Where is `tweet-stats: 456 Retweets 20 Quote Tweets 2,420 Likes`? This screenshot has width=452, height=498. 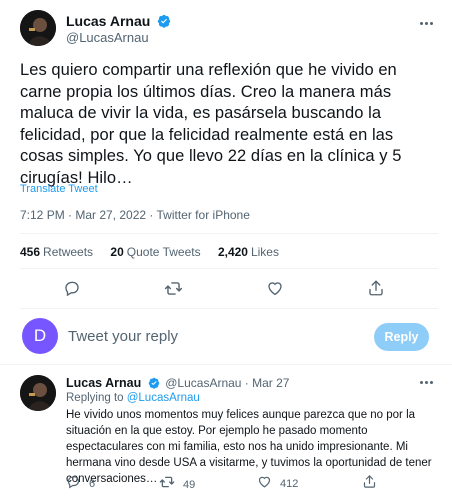 tweet-stats: 456 Retweets 20 Quote Tweets 2,420 Likes is located at coordinates (156, 252).